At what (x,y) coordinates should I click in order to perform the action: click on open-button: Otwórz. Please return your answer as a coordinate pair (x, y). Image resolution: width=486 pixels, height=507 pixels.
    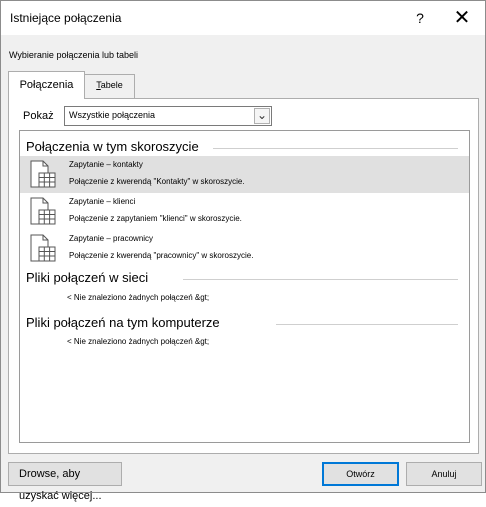
    Looking at the image, I should click on (360, 474).